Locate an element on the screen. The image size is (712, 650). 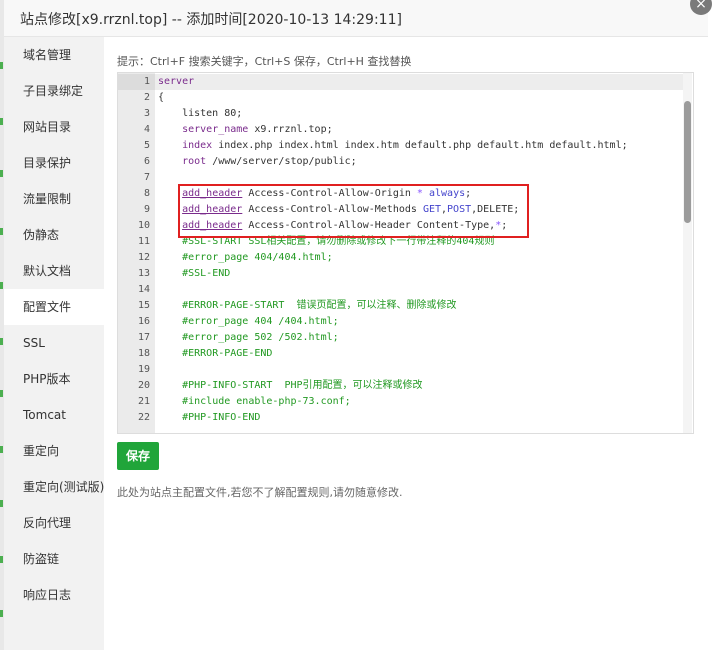
line-text: #error_page 502 /502.html; is located at coordinates (248, 338).